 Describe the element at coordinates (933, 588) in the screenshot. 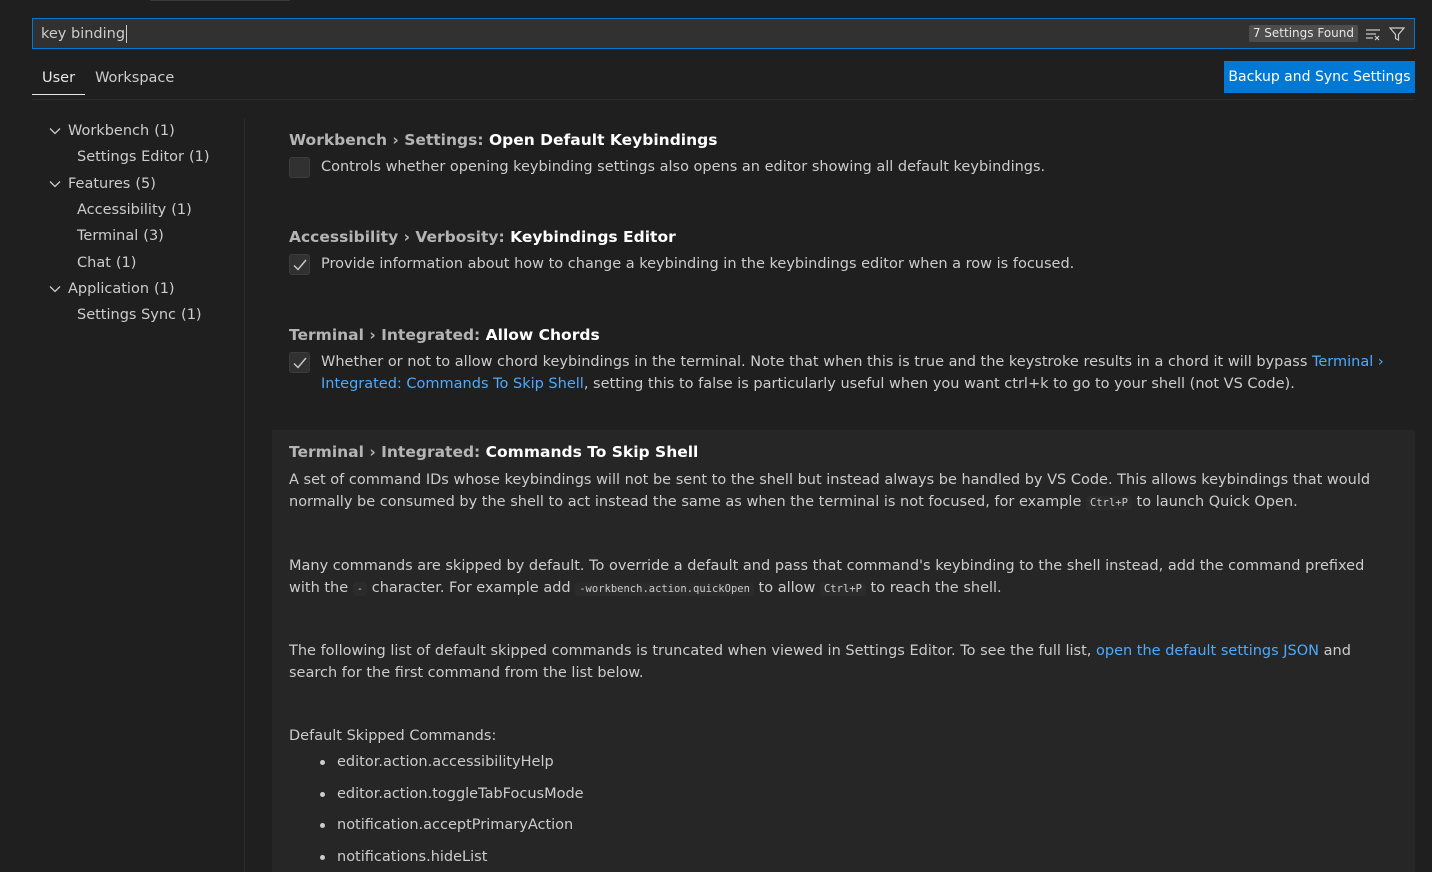

I see `description-text: to reach the shell.` at that location.